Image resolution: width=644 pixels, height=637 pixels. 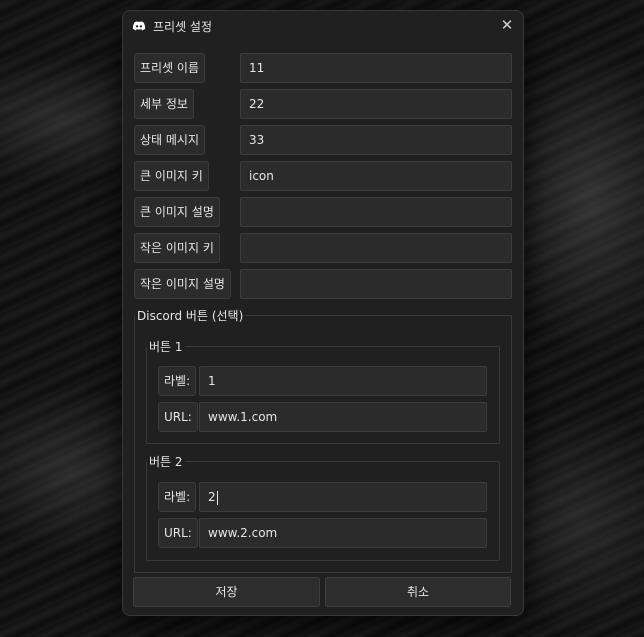 What do you see at coordinates (166, 461) in the screenshot?
I see `button2-group-title: 버튼 2` at bounding box center [166, 461].